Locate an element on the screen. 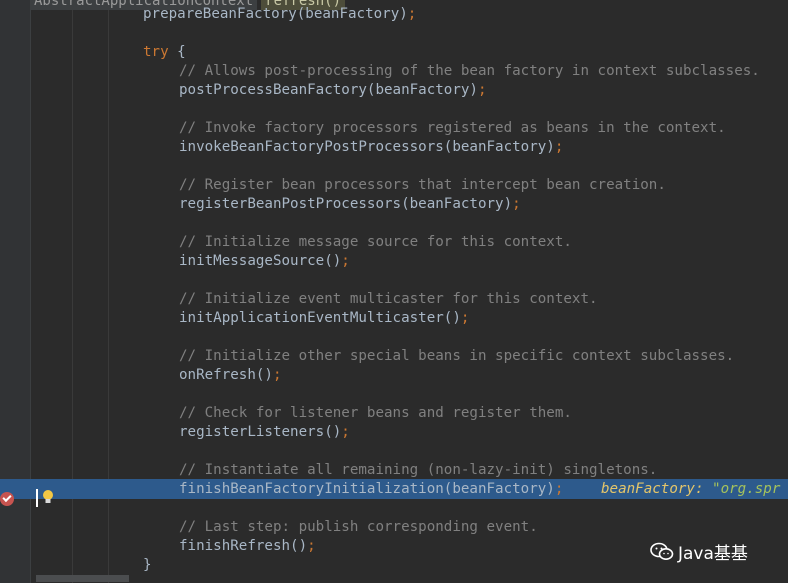 The image size is (788, 583). method-call-text: initApplicationEventMulticaster() is located at coordinates (320, 318).